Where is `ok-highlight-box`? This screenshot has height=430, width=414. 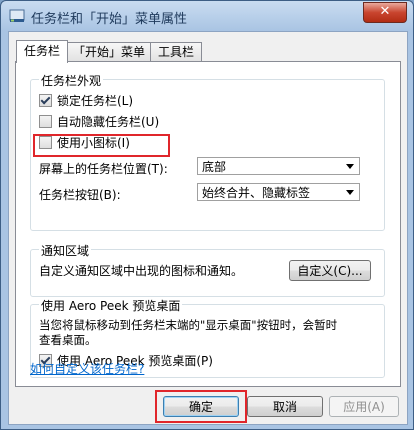 ok-highlight-box is located at coordinates (201, 406).